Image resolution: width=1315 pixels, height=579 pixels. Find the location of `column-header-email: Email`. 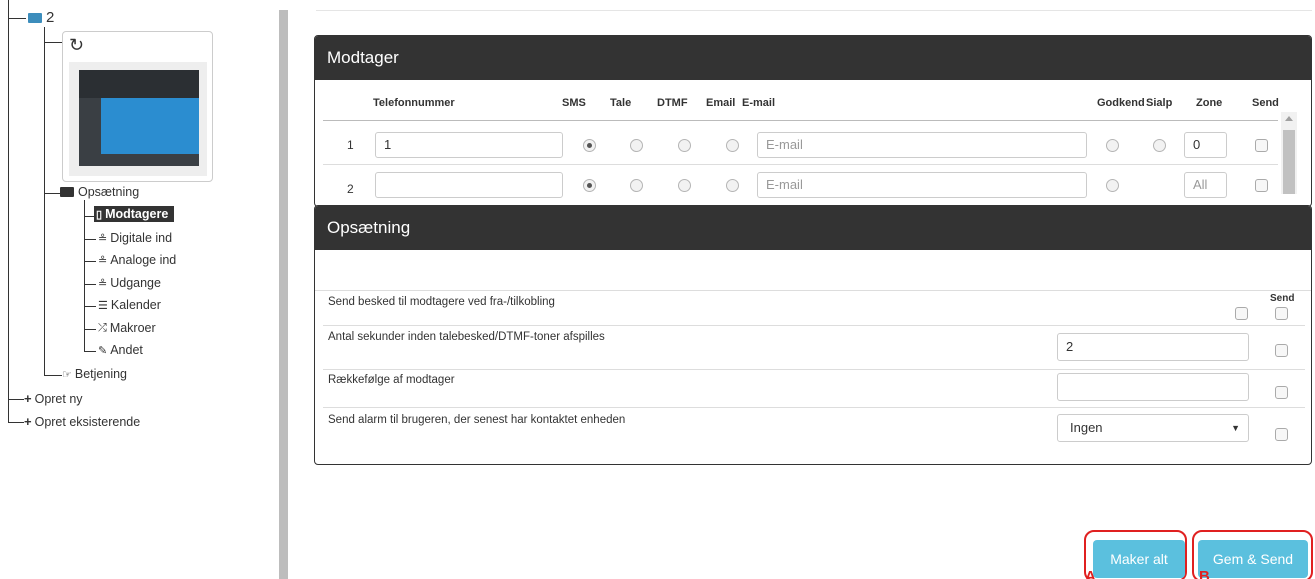

column-header-email: Email is located at coordinates (721, 103).